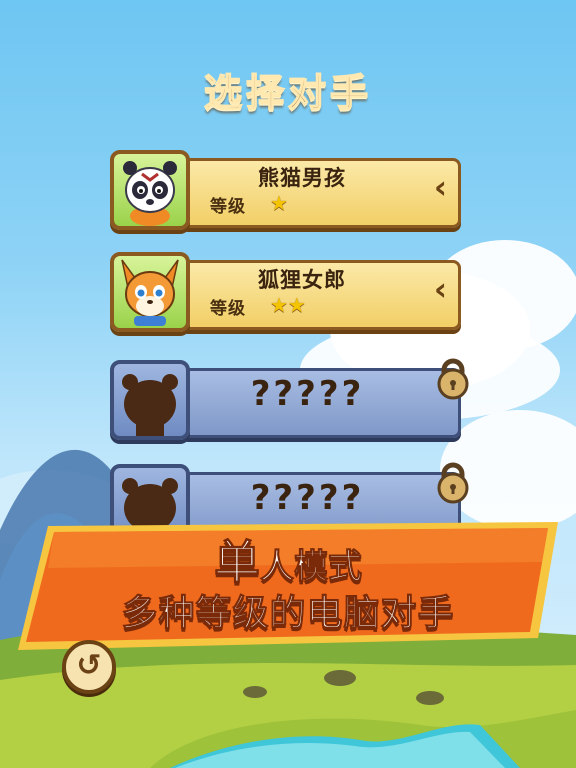  I want to click on star-rating: ★★, so click(288, 305).